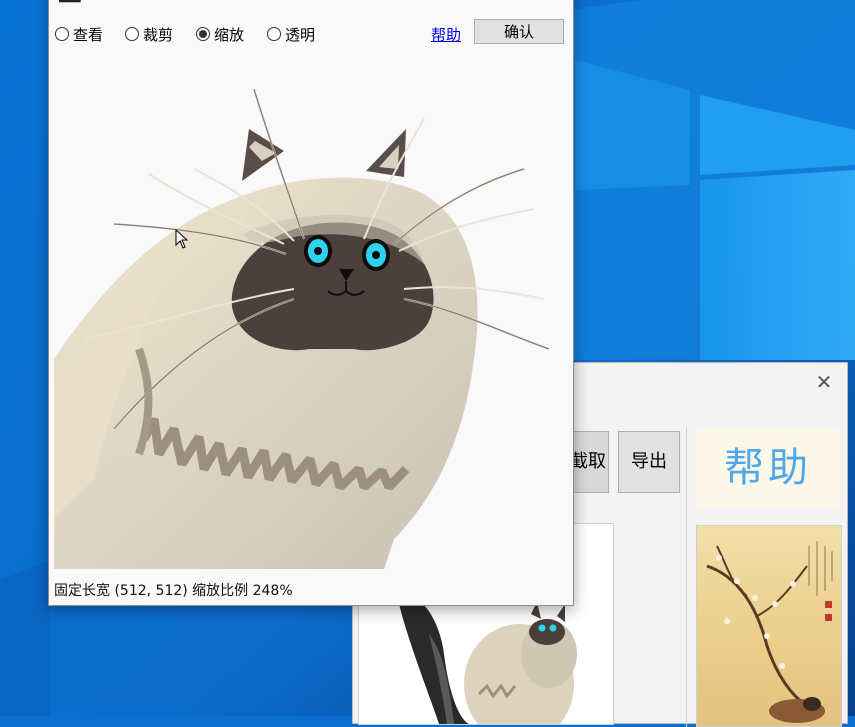  I want to click on radio-zoom: 缩放, so click(220, 34).